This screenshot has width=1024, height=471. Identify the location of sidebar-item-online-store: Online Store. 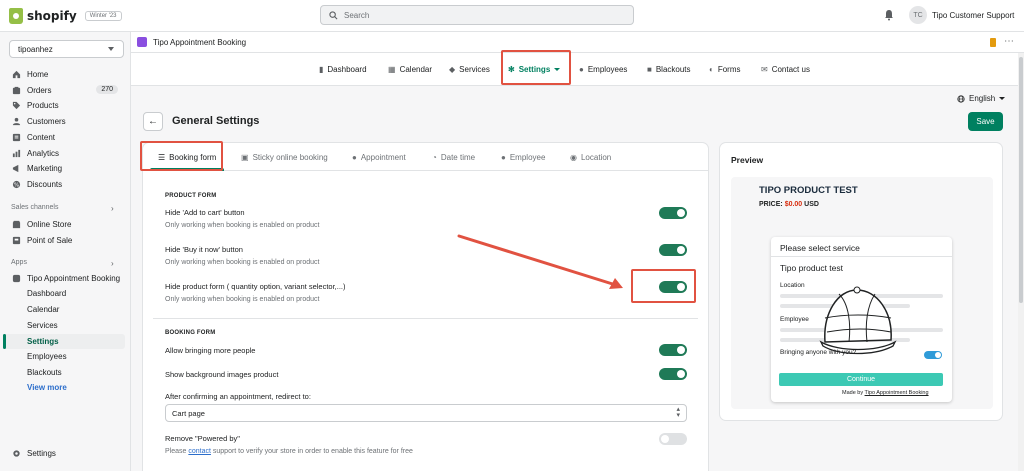
(65, 224).